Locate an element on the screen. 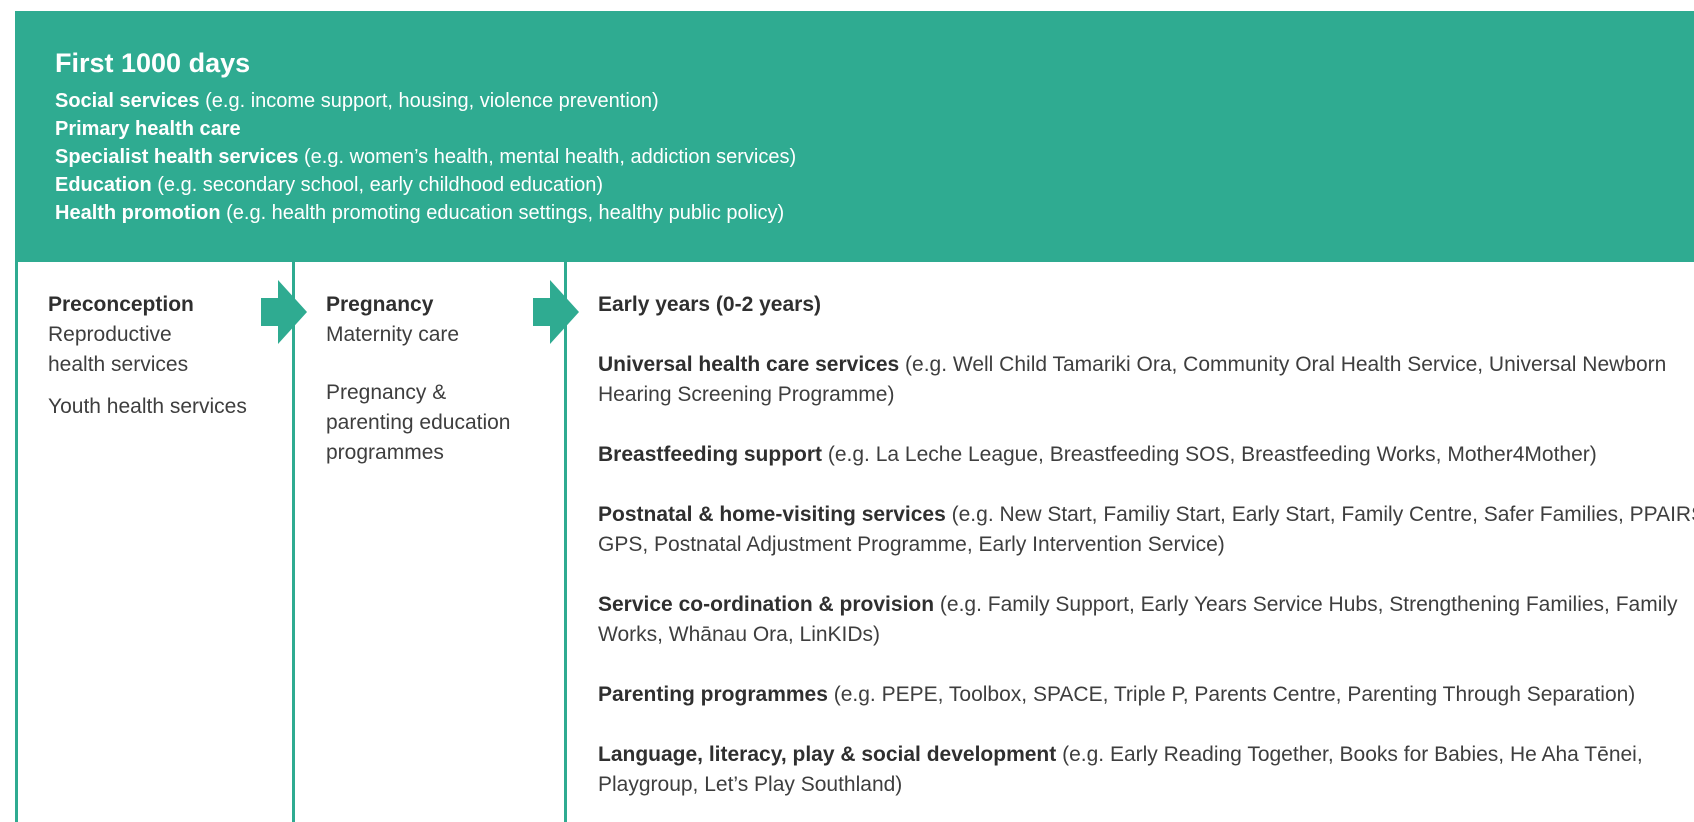  early-years-item-bold: Postnatal & home-visiting services is located at coordinates (772, 514).